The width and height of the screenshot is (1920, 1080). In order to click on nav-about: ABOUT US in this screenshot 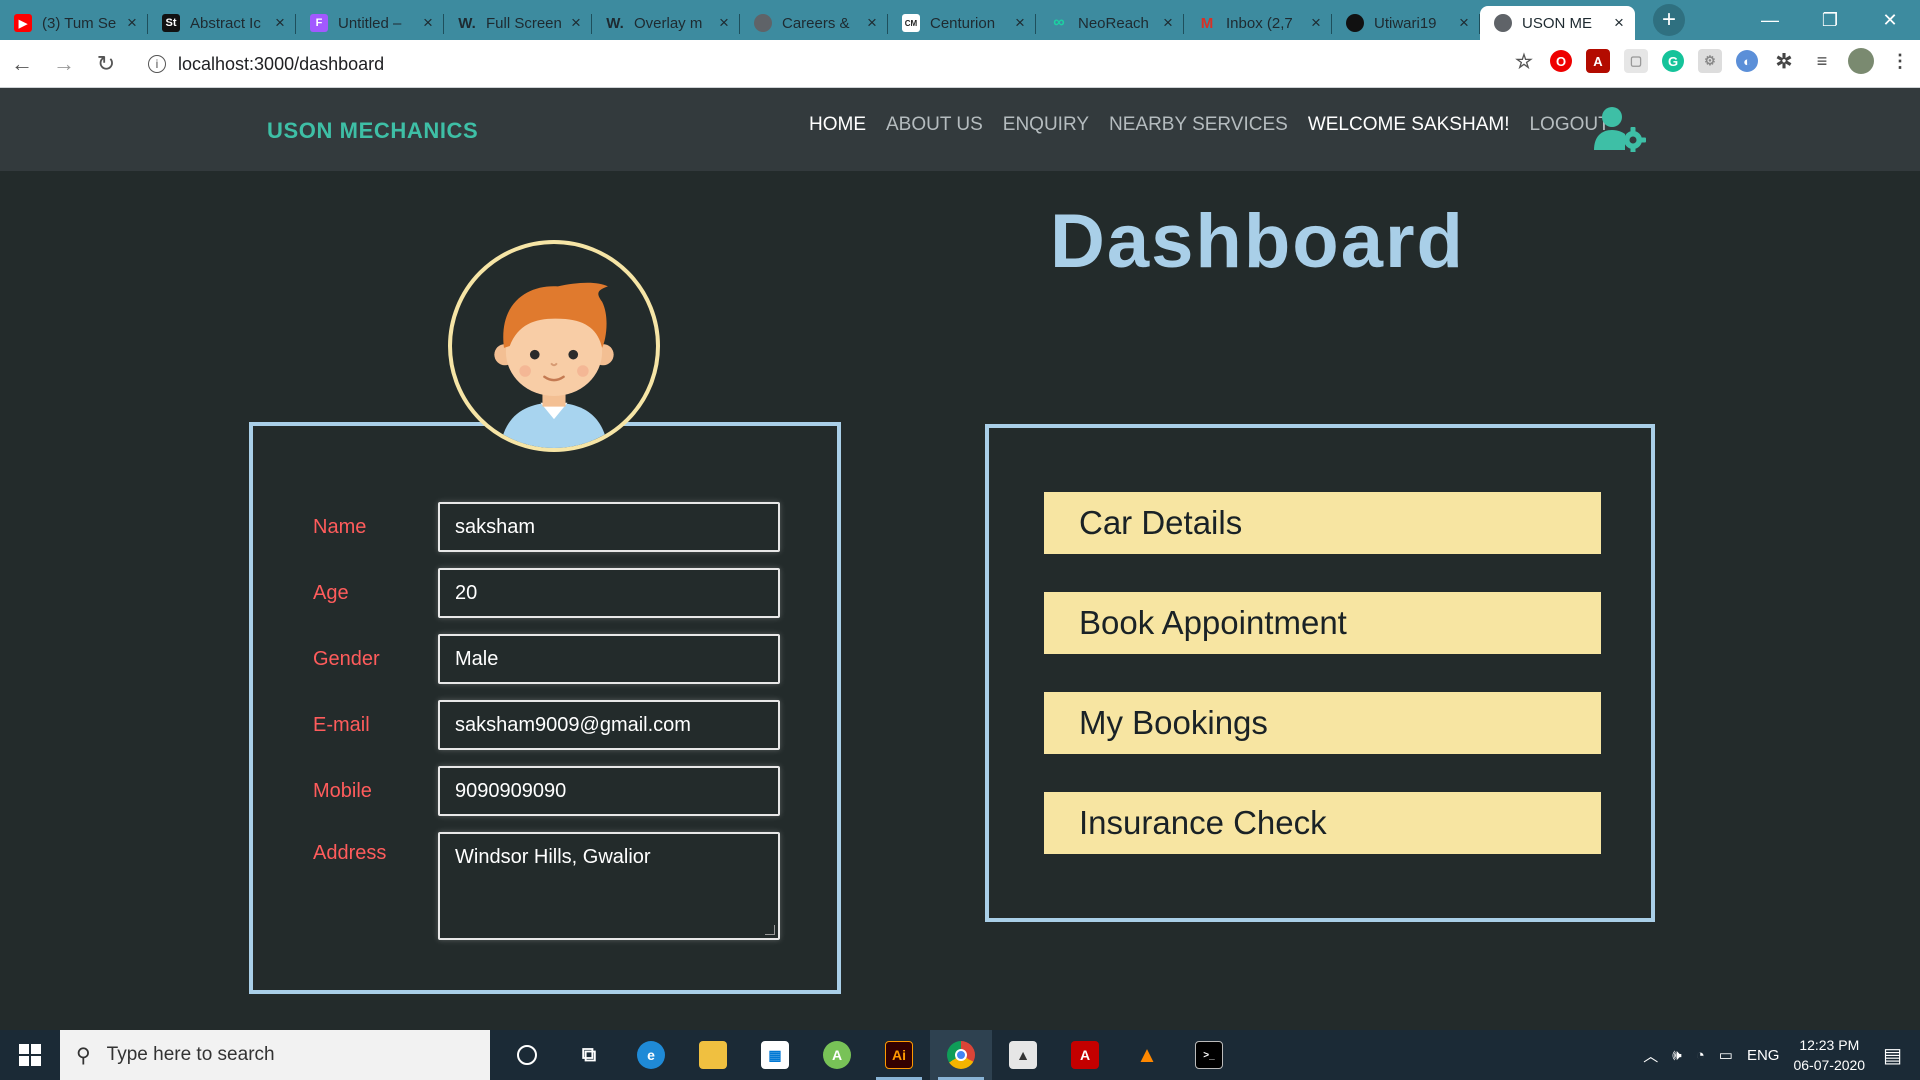, I will do `click(934, 125)`.